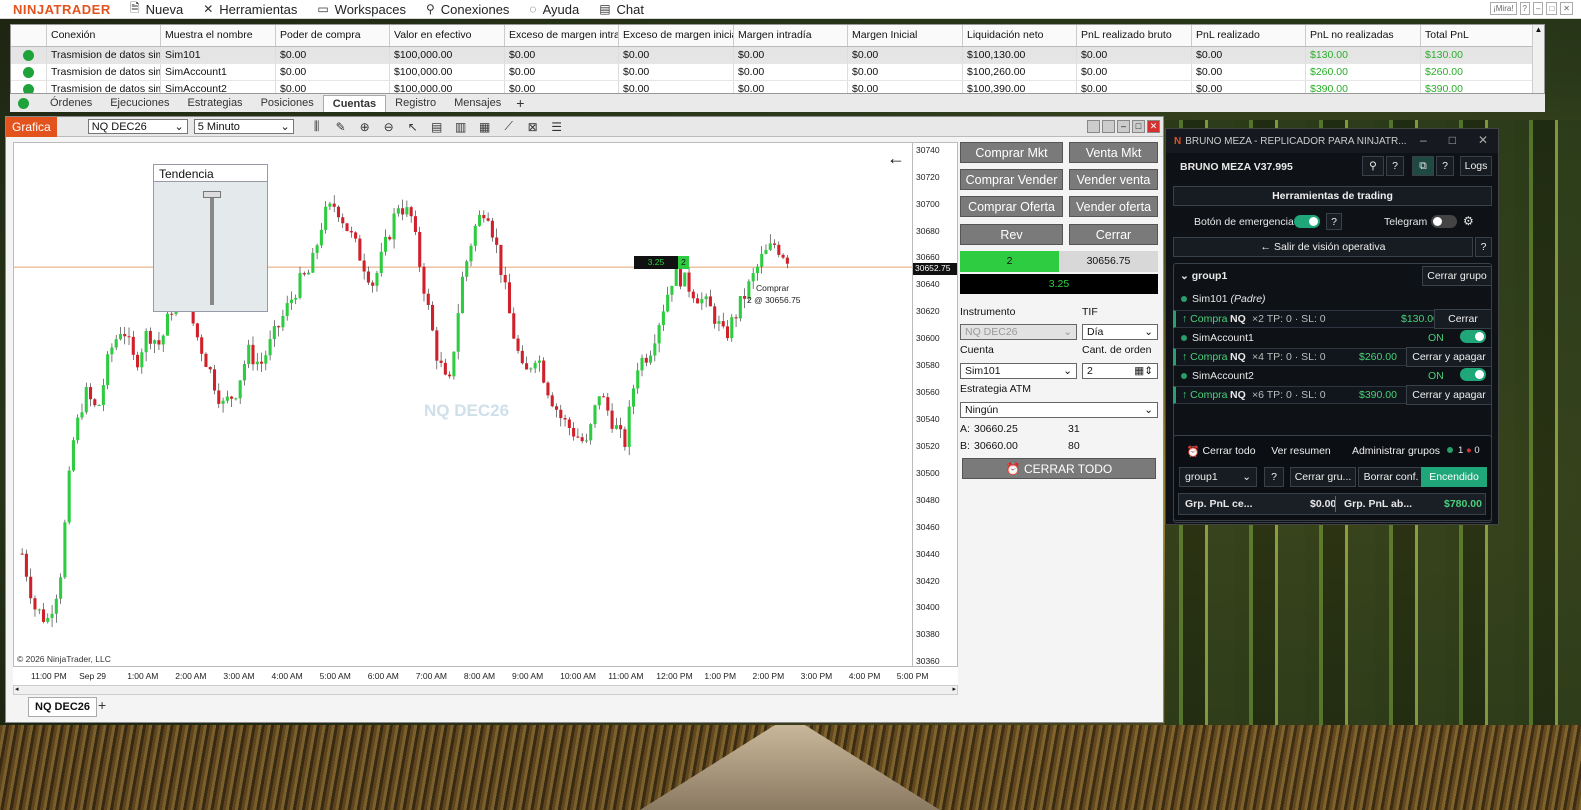 The height and width of the screenshot is (810, 1581). Describe the element at coordinates (365, 127) in the screenshot. I see `zoom-in-icon: ⊕` at that location.